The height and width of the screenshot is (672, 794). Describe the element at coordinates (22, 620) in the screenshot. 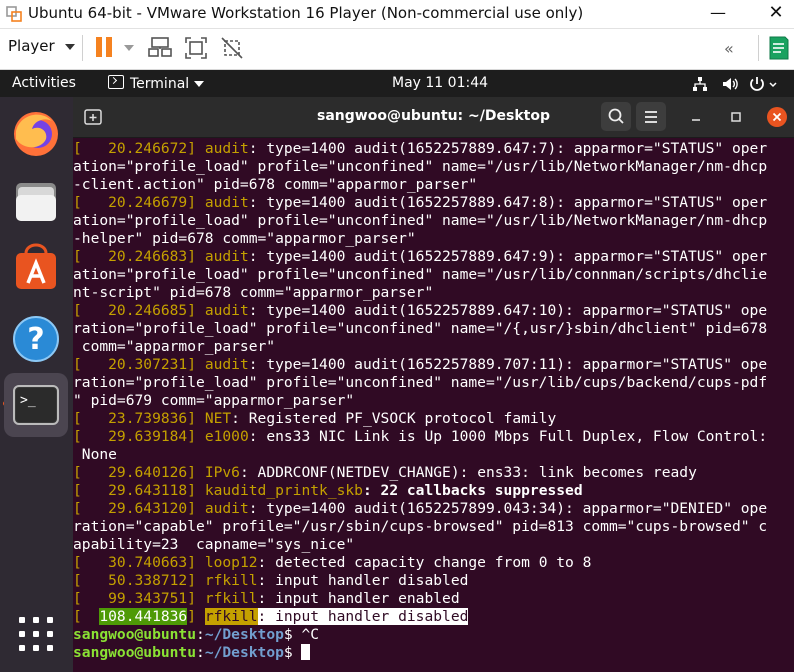

I see `apps-grid-icon` at that location.